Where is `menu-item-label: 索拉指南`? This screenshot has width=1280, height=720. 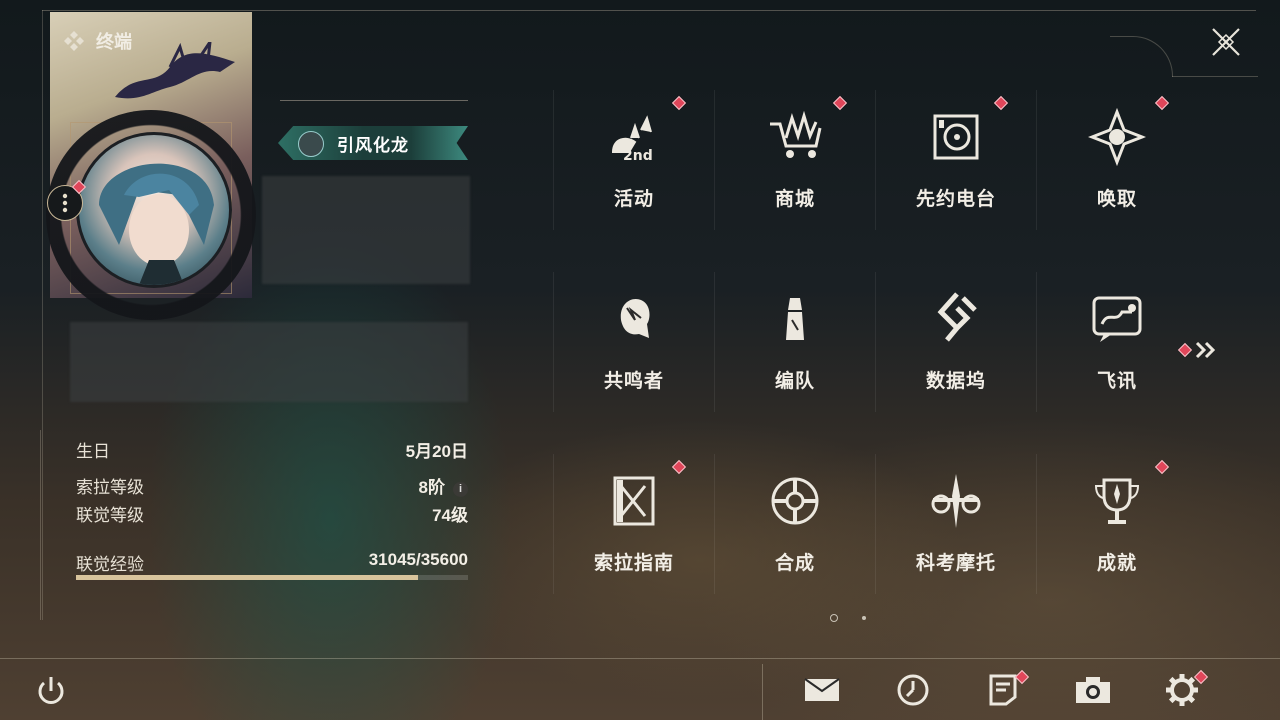
menu-item-label: 索拉指南 is located at coordinates (633, 563).